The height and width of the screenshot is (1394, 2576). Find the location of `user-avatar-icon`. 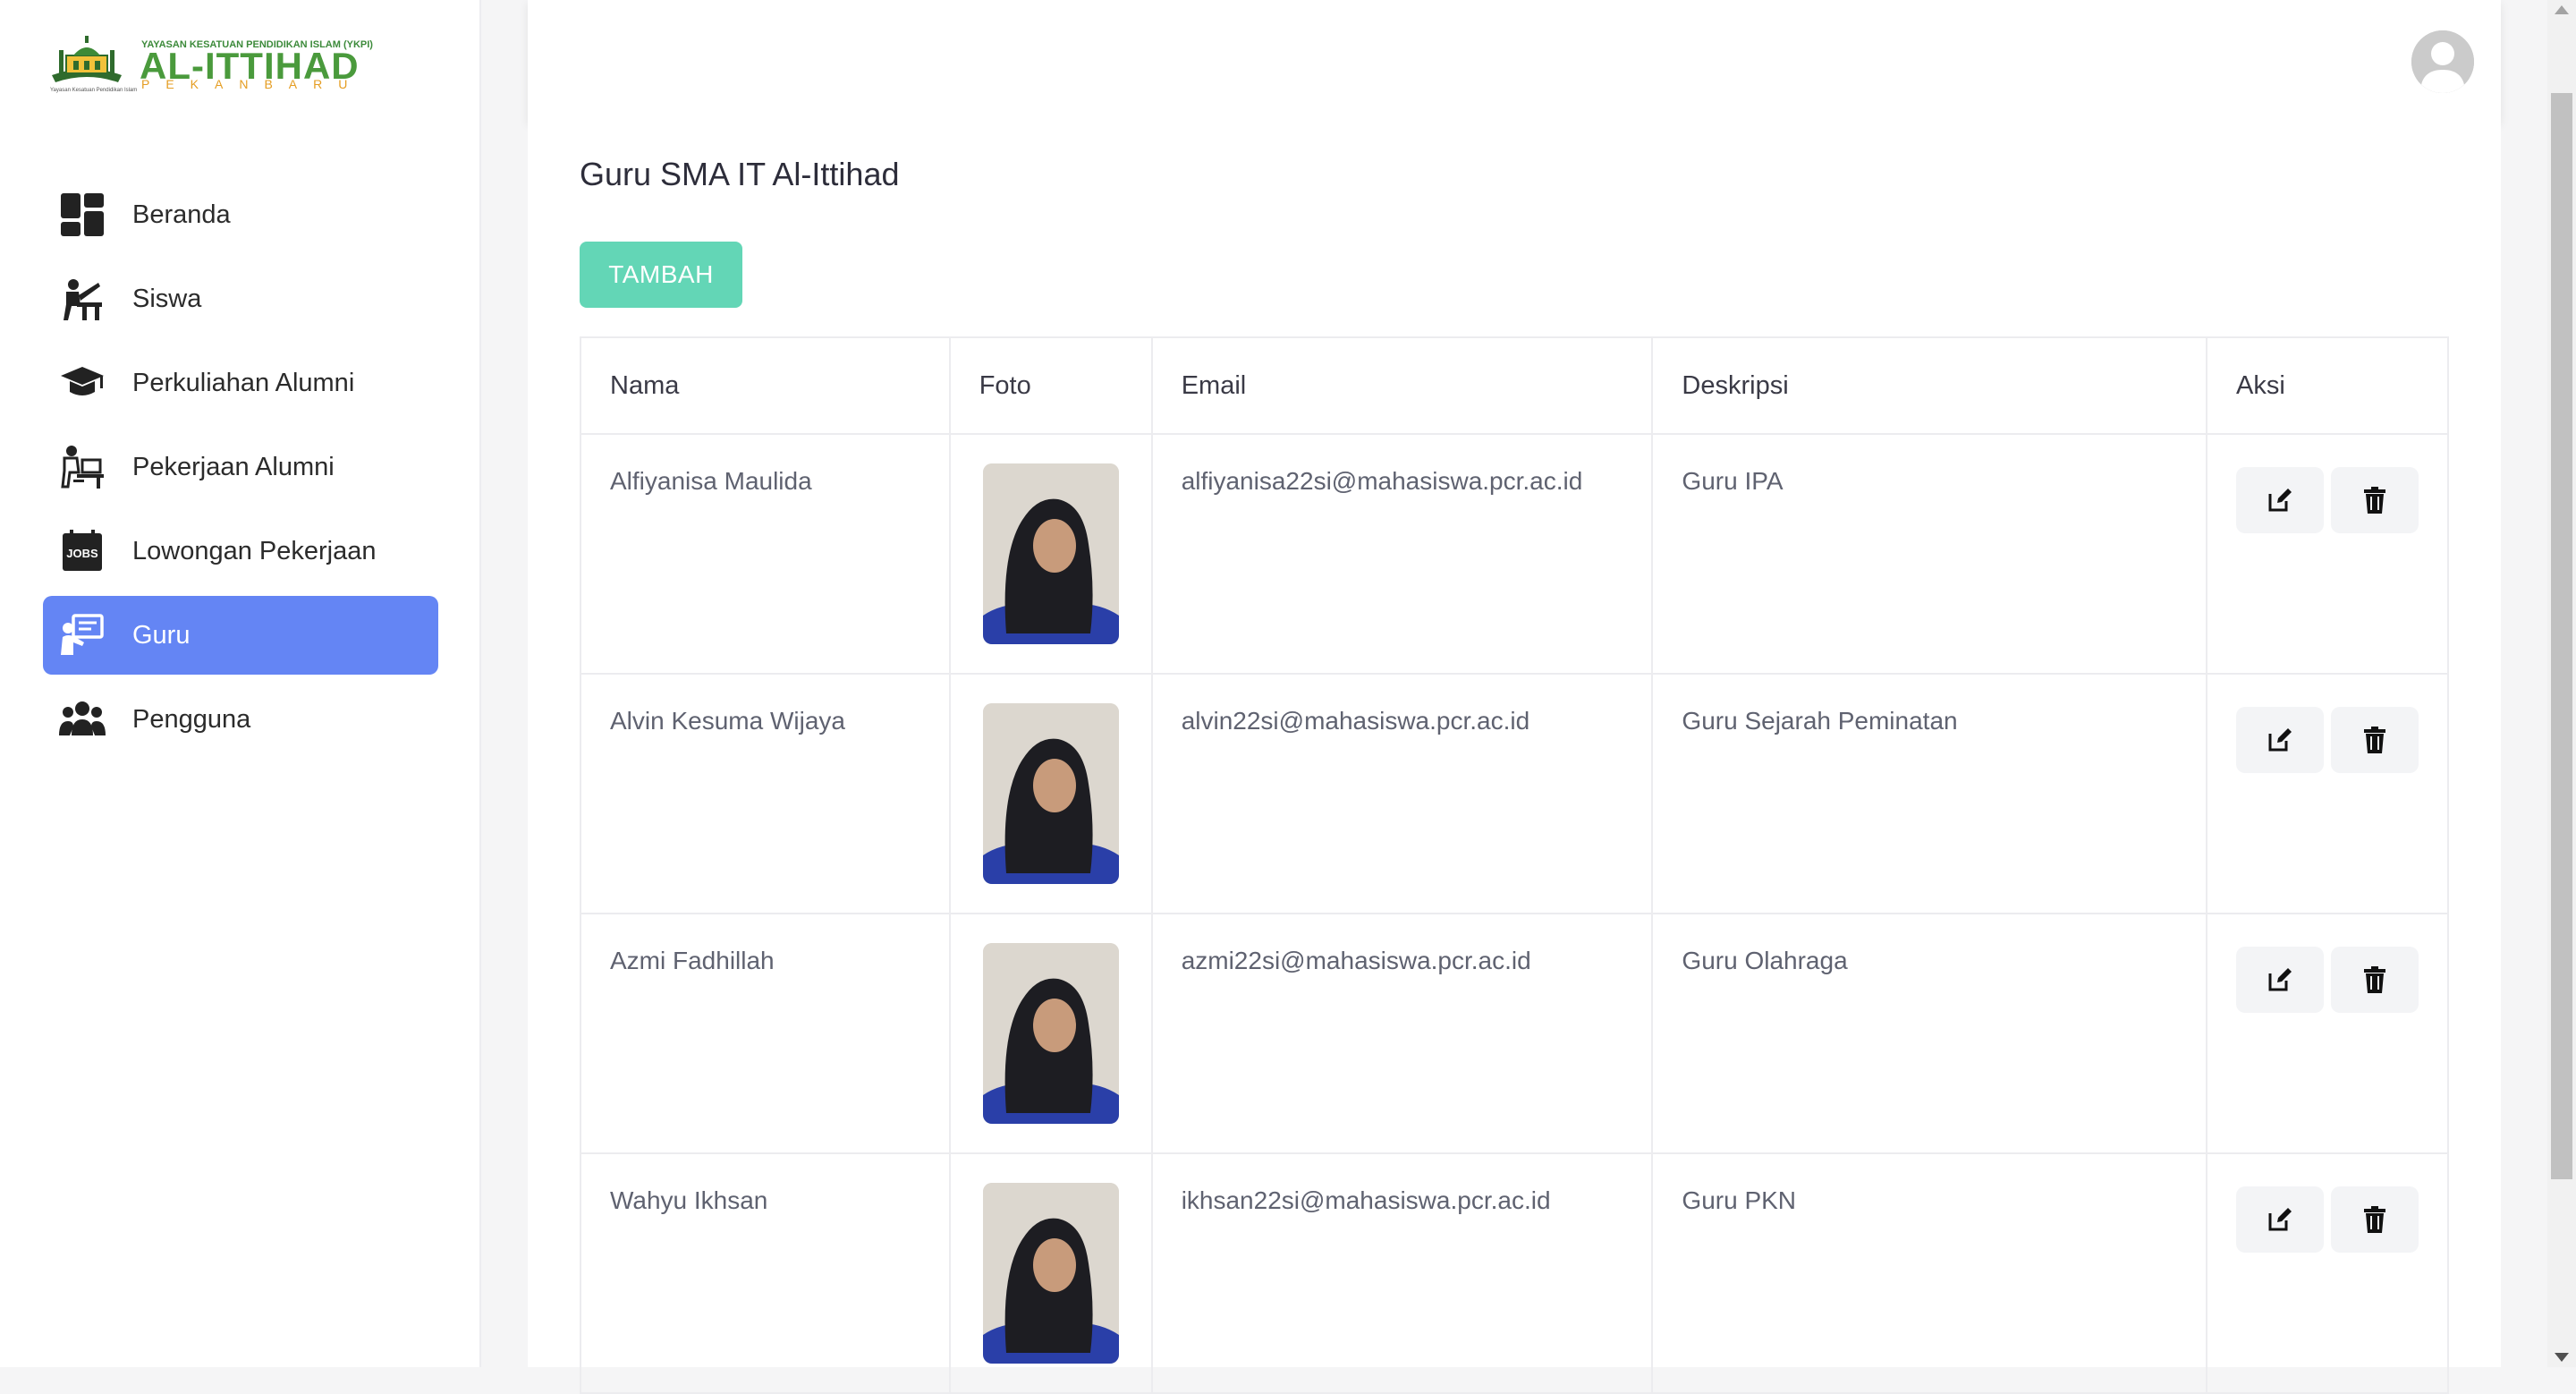

user-avatar-icon is located at coordinates (2442, 61).